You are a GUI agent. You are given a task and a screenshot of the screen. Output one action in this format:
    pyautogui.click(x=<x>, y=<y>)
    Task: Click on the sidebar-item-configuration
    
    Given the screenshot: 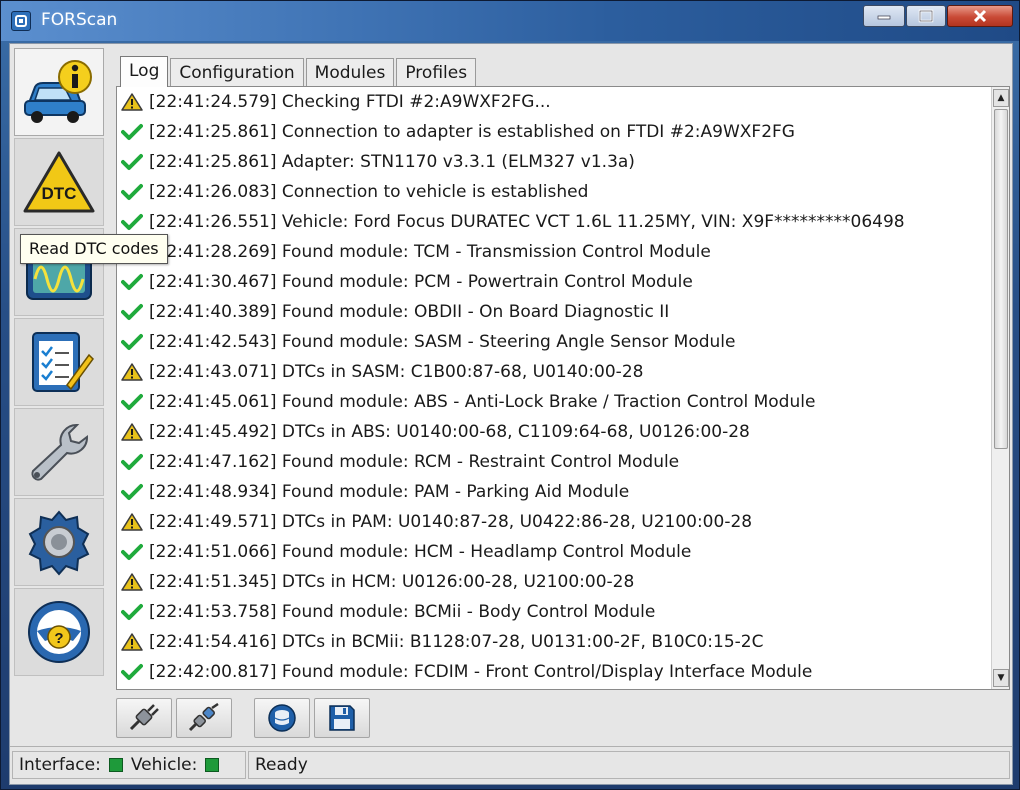 What is the action you would take?
    pyautogui.click(x=59, y=542)
    